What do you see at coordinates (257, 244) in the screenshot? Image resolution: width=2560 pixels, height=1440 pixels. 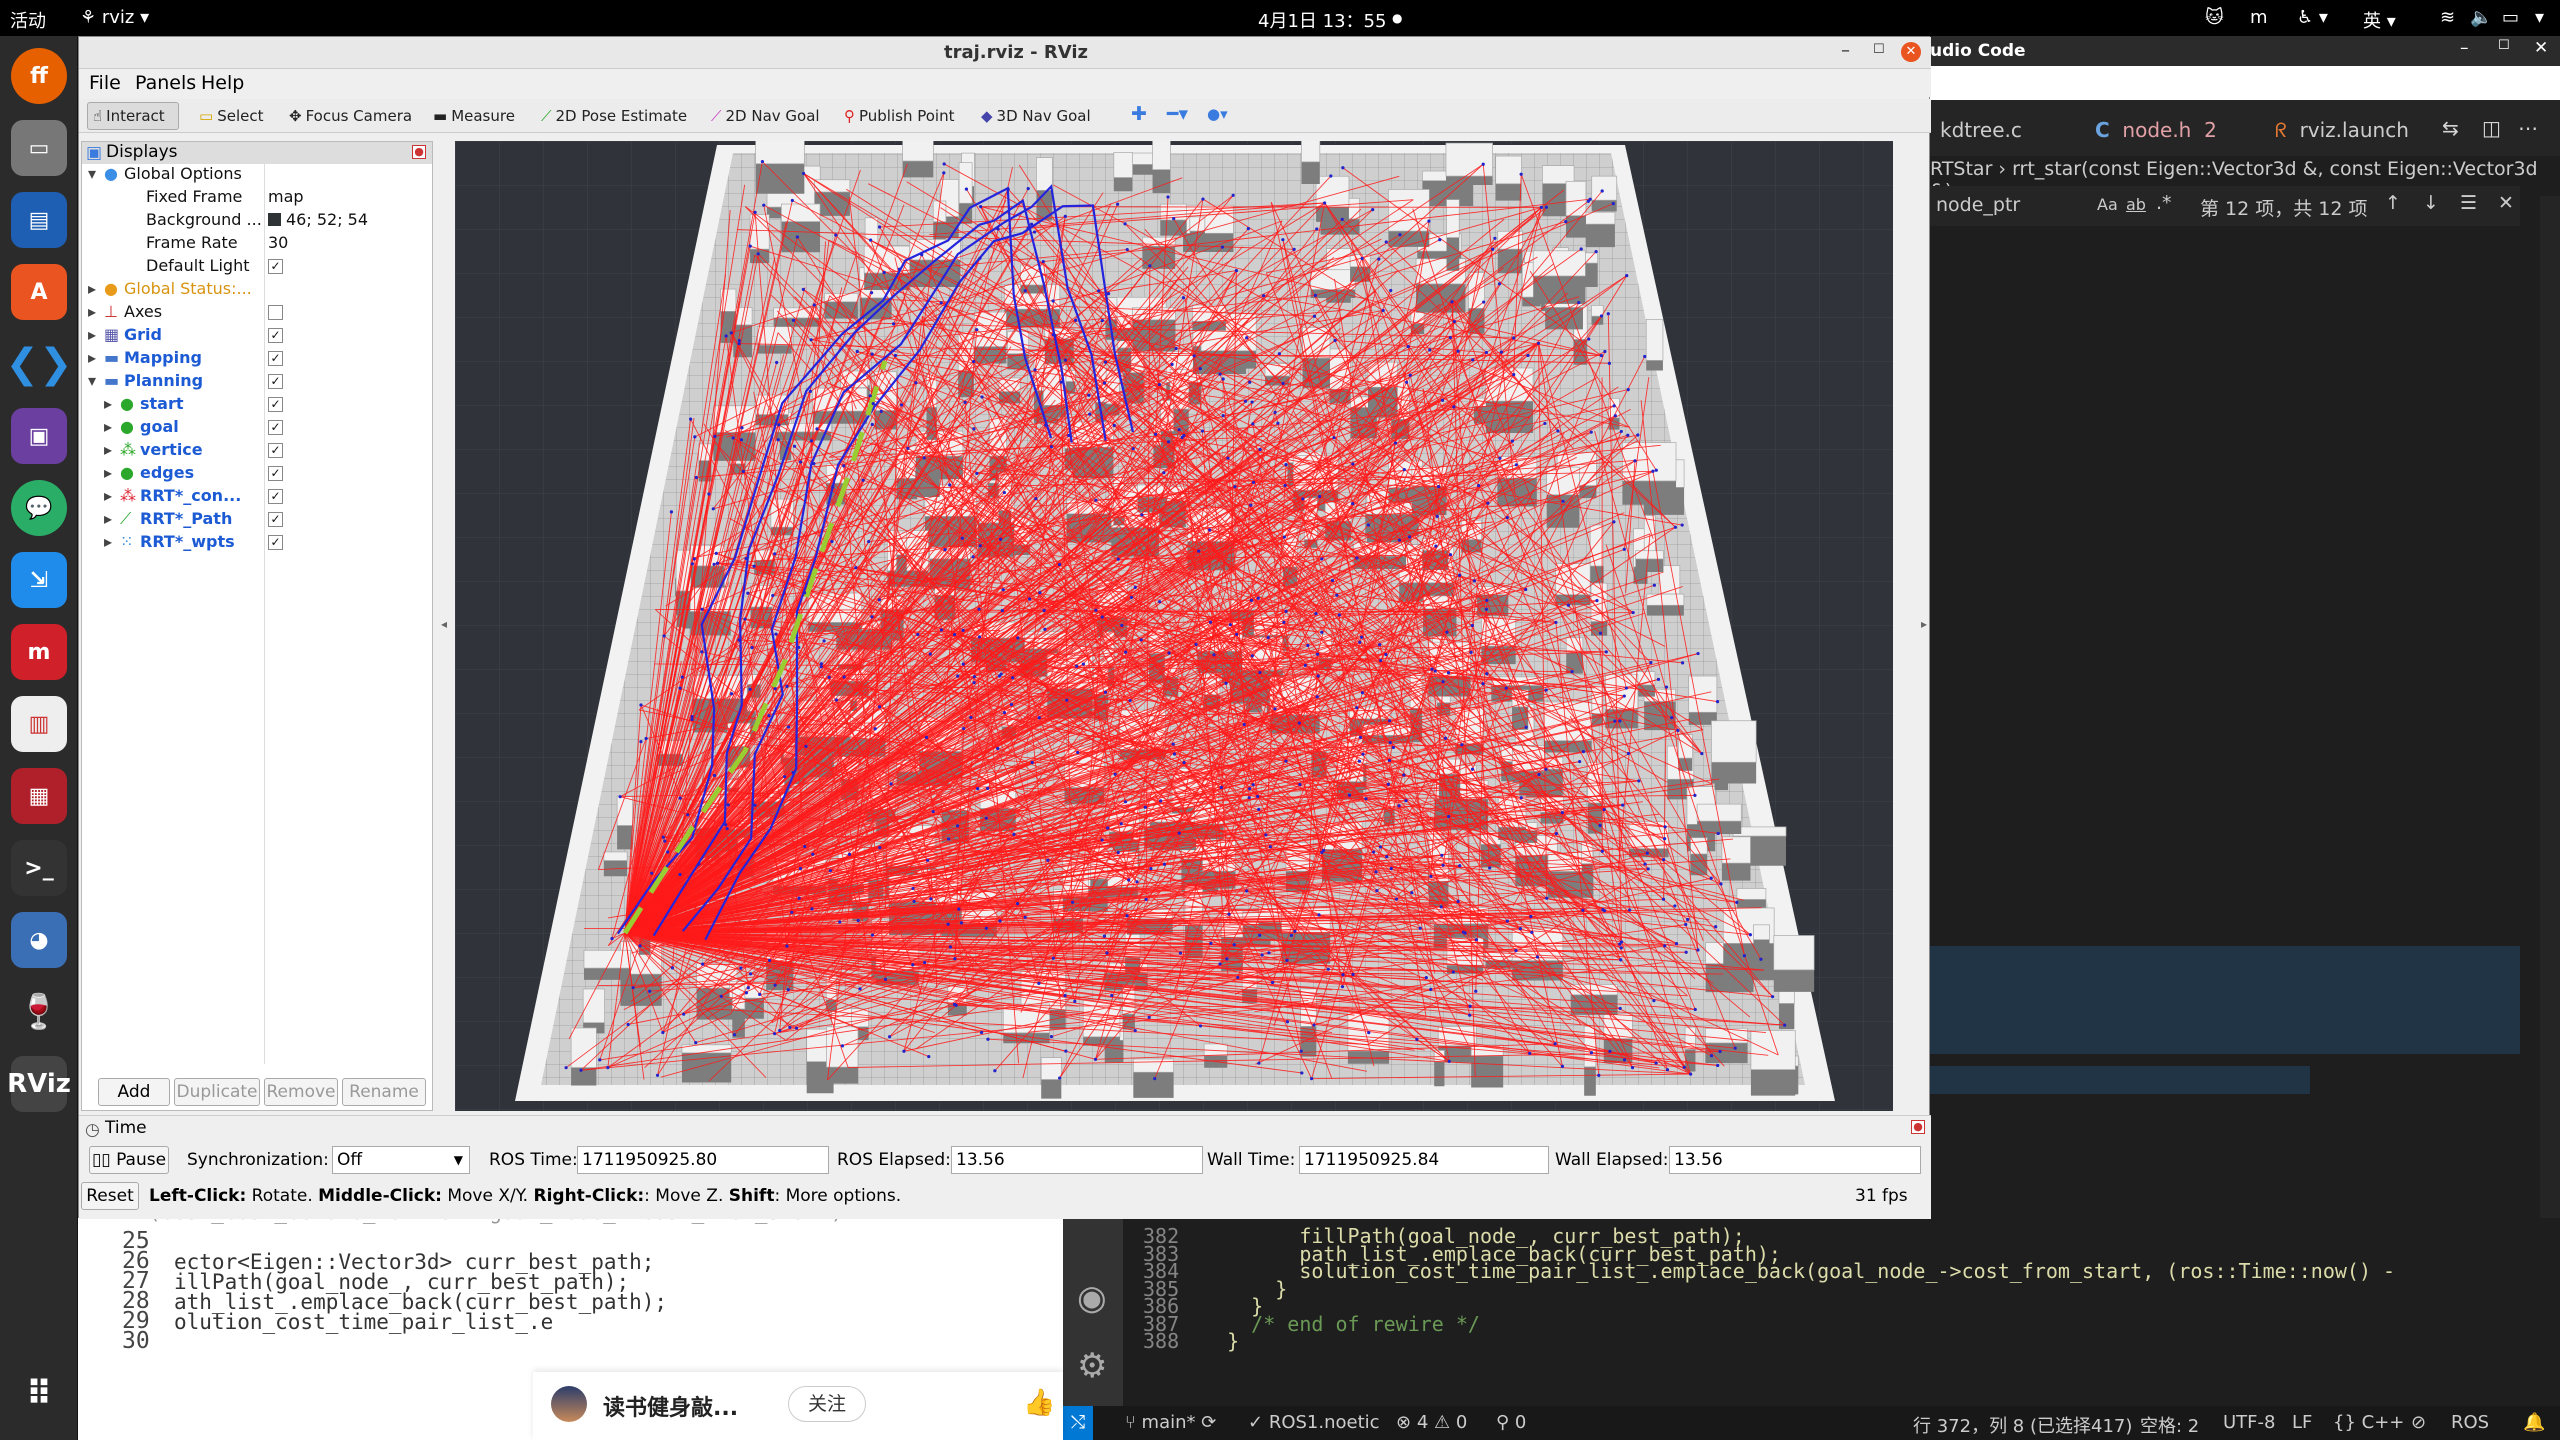 I see `display-row: Frame Rate 30` at bounding box center [257, 244].